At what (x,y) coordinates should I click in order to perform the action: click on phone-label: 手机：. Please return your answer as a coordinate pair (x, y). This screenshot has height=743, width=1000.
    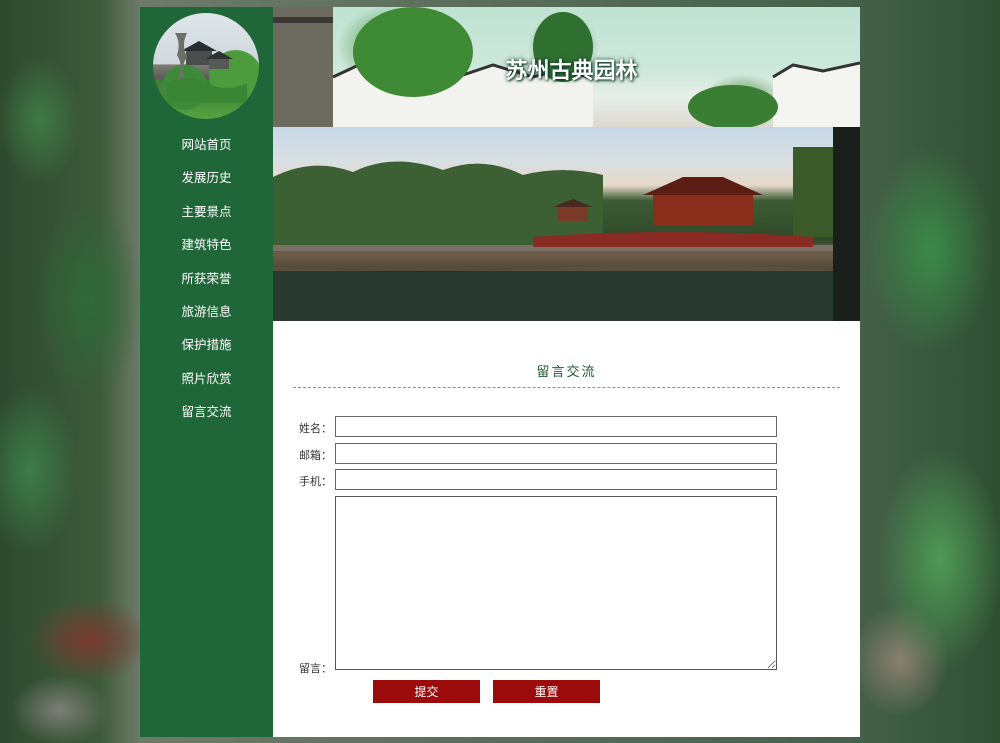
    Looking at the image, I should click on (315, 481).